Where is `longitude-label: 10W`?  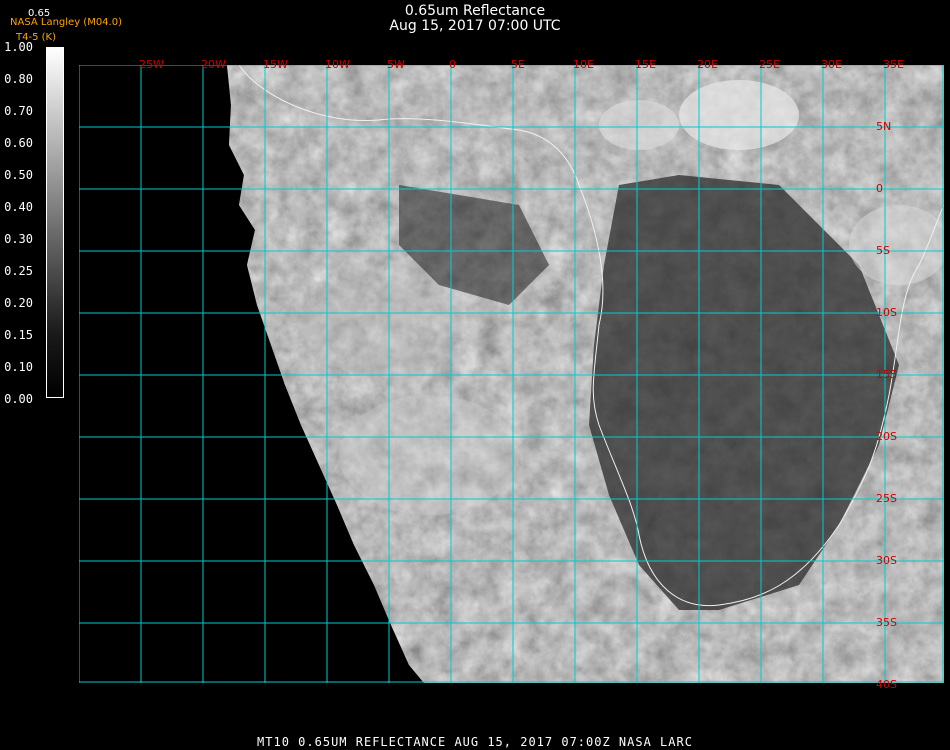
longitude-label: 10W is located at coordinates (337, 64).